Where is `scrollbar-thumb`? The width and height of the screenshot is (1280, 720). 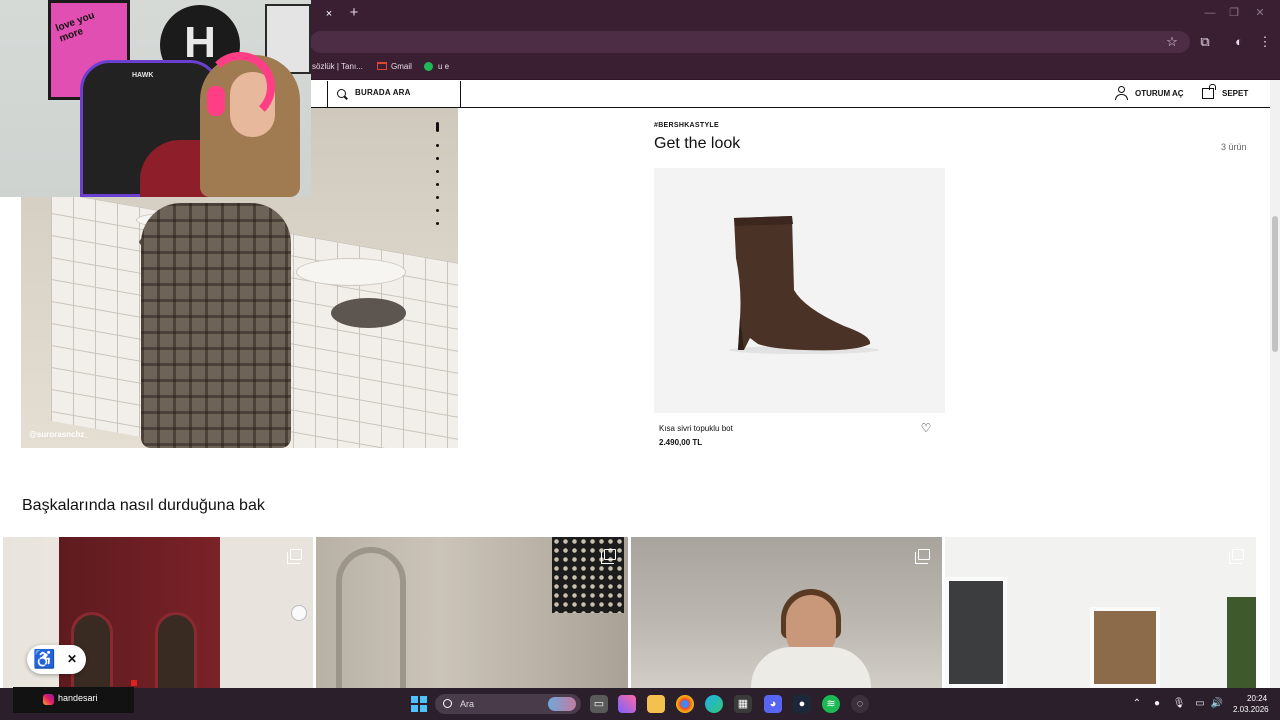 scrollbar-thumb is located at coordinates (1275, 284).